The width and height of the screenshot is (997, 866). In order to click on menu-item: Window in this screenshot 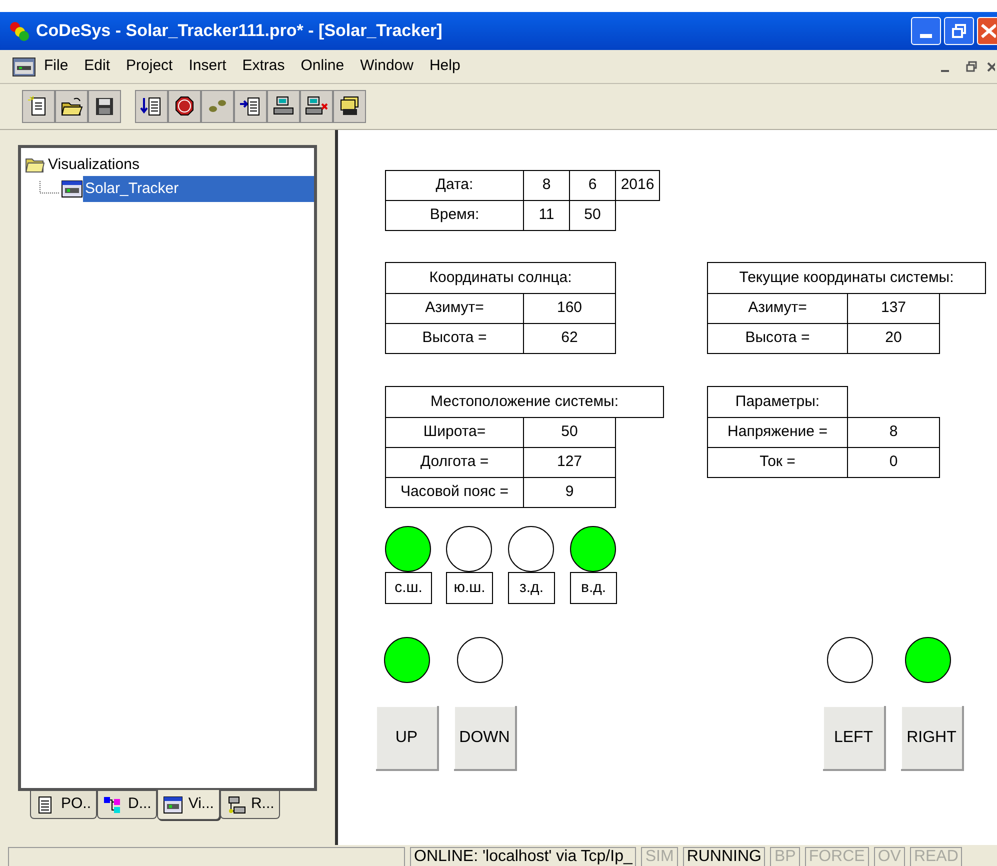, I will do `click(387, 66)`.